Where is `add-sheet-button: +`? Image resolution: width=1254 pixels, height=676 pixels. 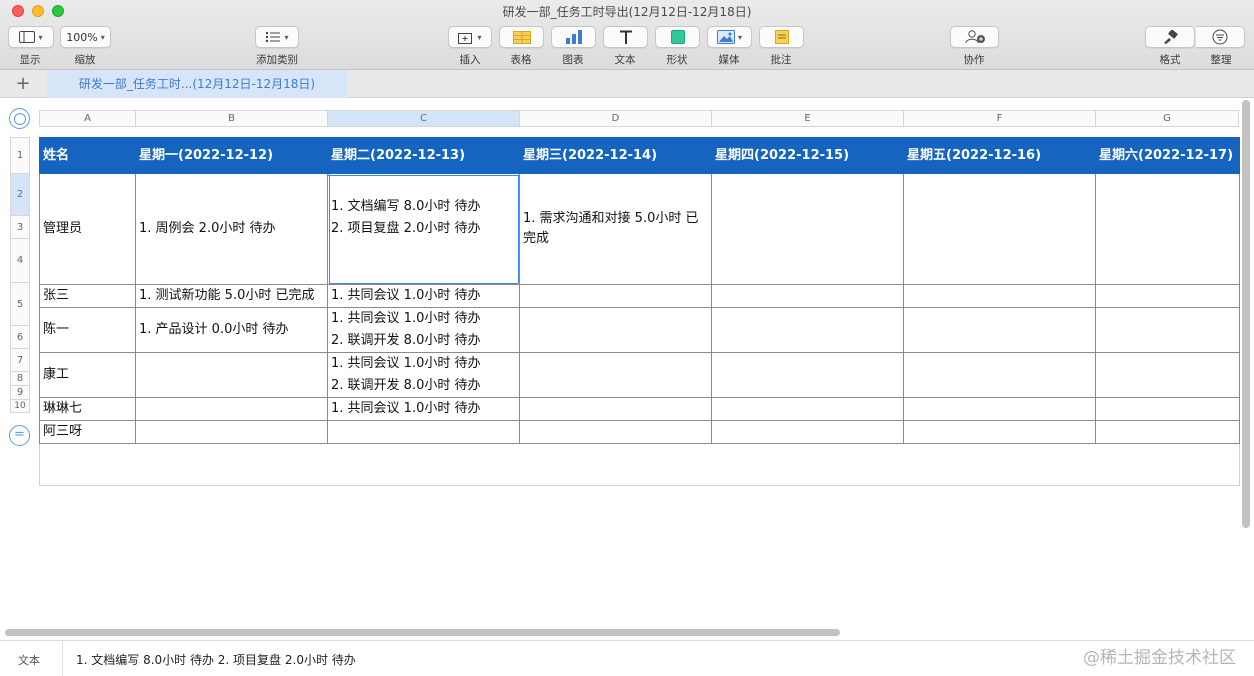
add-sheet-button: + is located at coordinates (23, 84).